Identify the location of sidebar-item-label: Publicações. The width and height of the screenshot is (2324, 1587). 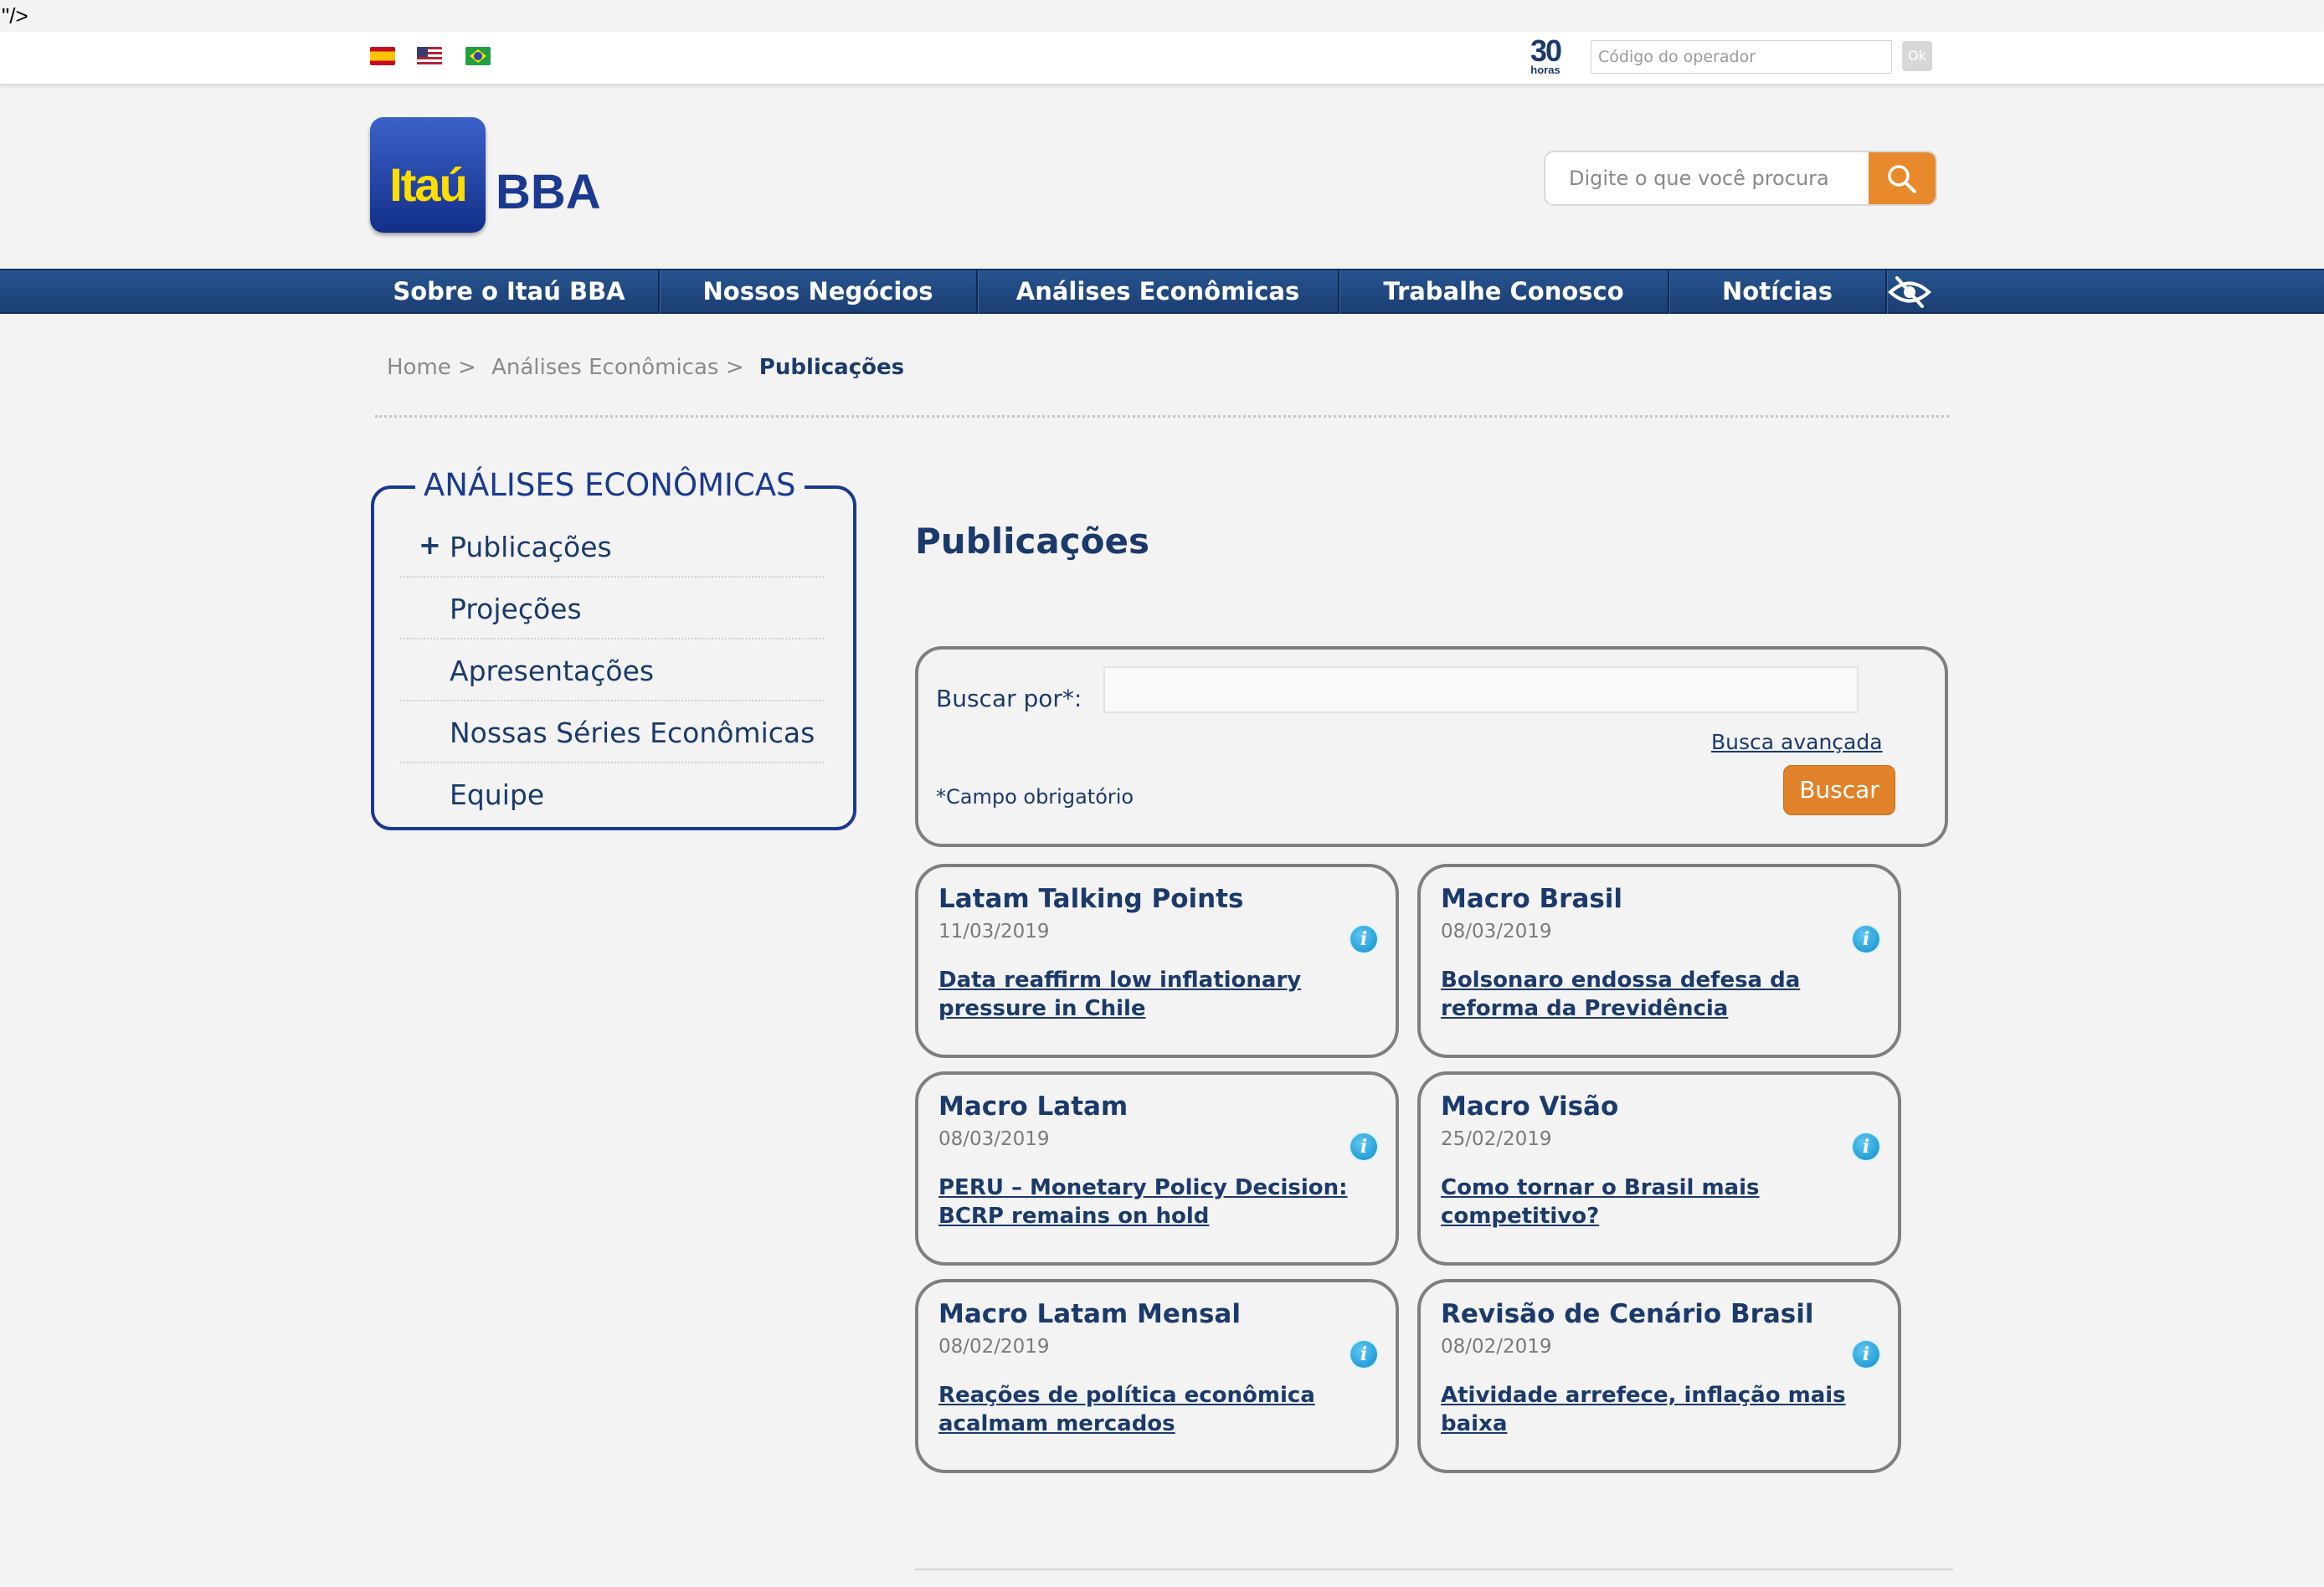
(531, 547).